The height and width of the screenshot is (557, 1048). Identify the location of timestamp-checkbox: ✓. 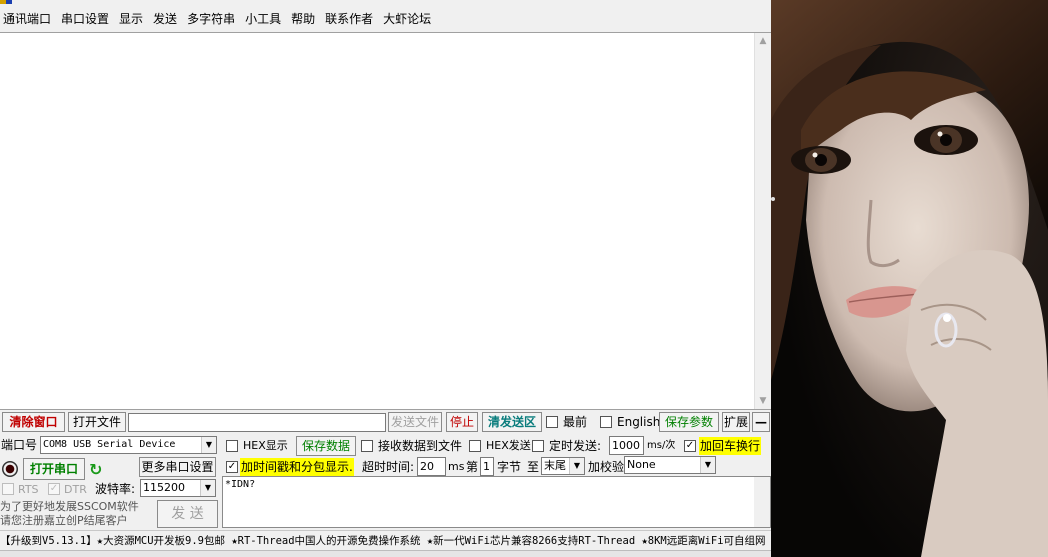
(232, 467).